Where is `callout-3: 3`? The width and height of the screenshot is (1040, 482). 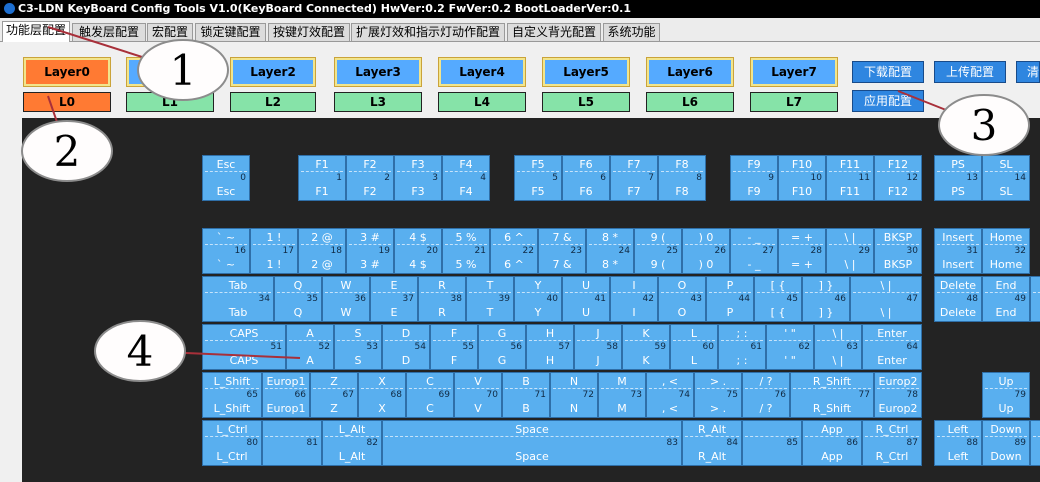 callout-3: 3 is located at coordinates (963, 123).